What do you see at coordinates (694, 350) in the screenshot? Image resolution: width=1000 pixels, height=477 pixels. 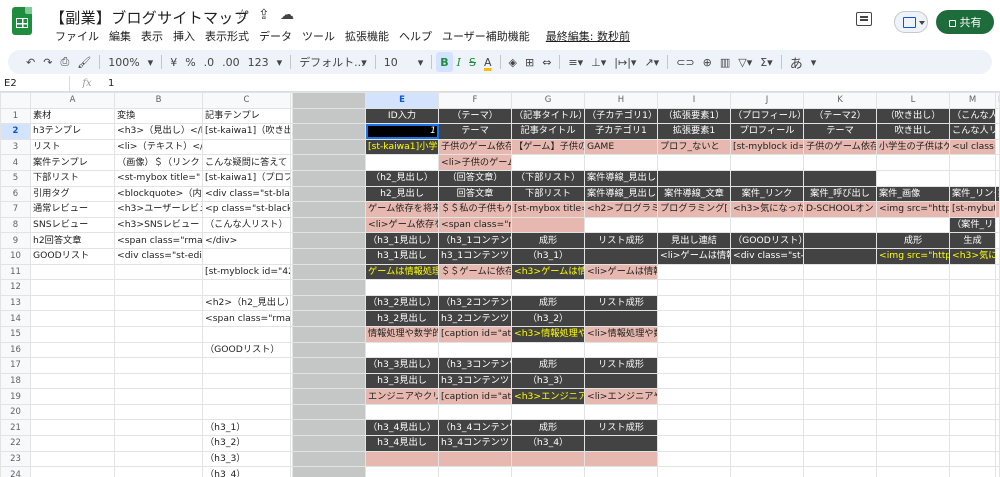 I see `cell-I16` at bounding box center [694, 350].